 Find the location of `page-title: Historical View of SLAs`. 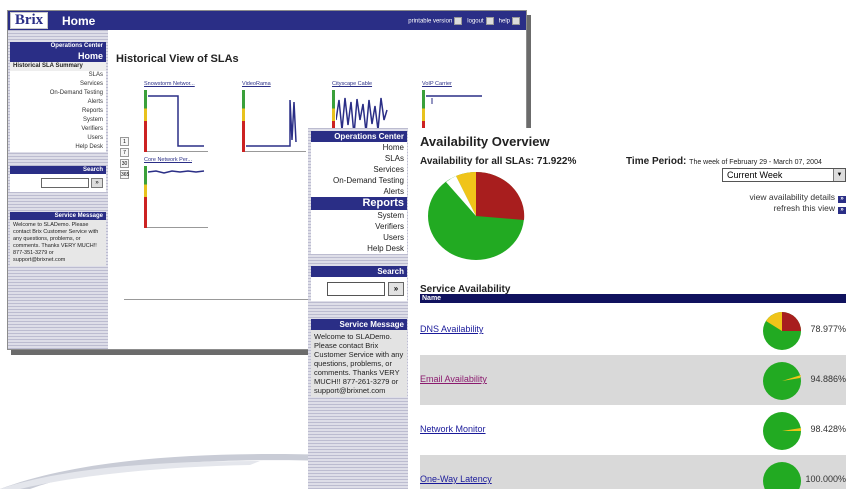

page-title: Historical View of SLAs is located at coordinates (177, 59).